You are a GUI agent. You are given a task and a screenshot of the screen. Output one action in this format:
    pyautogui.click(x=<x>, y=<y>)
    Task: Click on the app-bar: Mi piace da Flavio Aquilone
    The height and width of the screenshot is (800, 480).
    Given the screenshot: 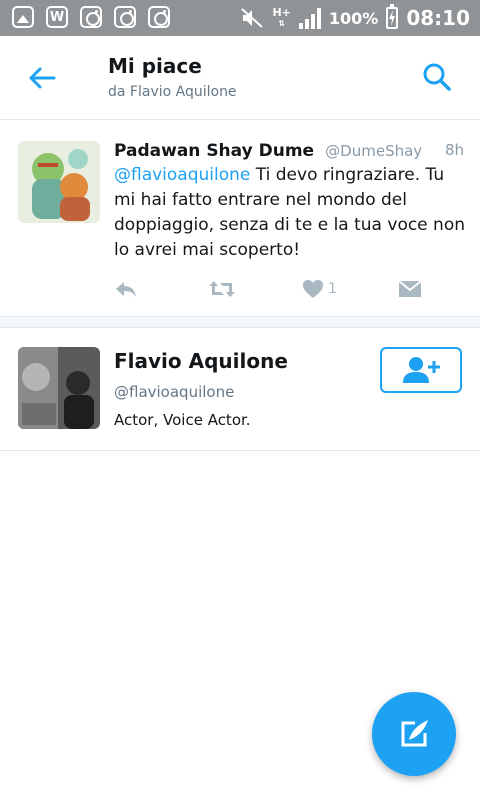 What is the action you would take?
    pyautogui.click(x=240, y=78)
    